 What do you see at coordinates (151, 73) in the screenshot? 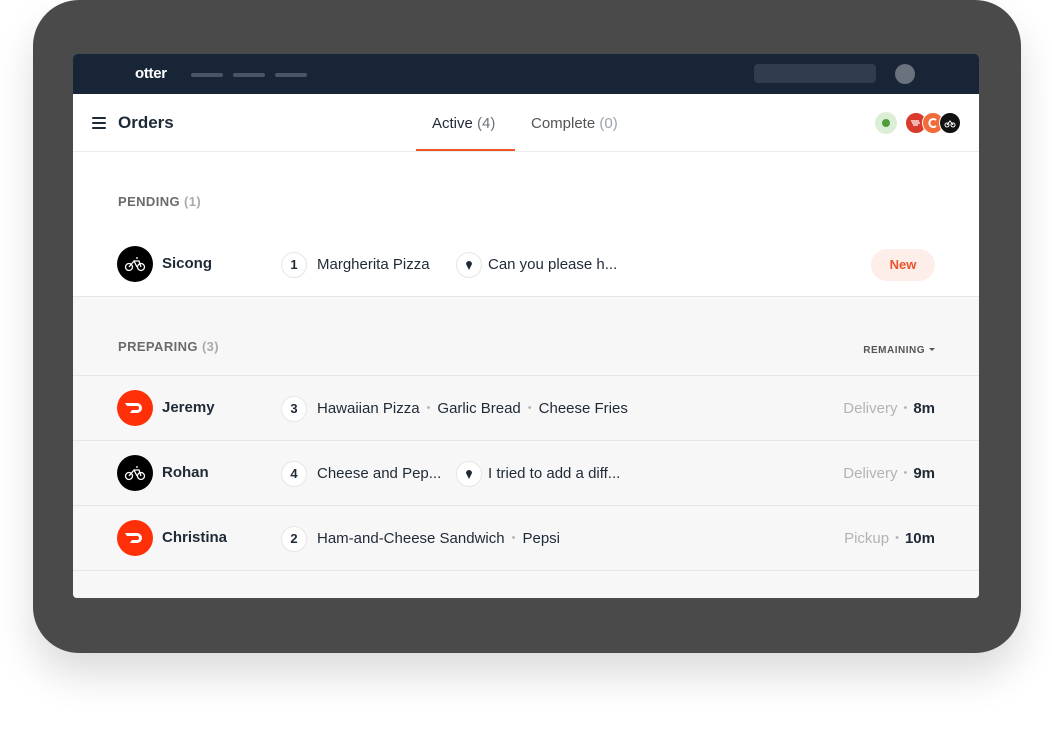
I see `brand-logo: otter` at bounding box center [151, 73].